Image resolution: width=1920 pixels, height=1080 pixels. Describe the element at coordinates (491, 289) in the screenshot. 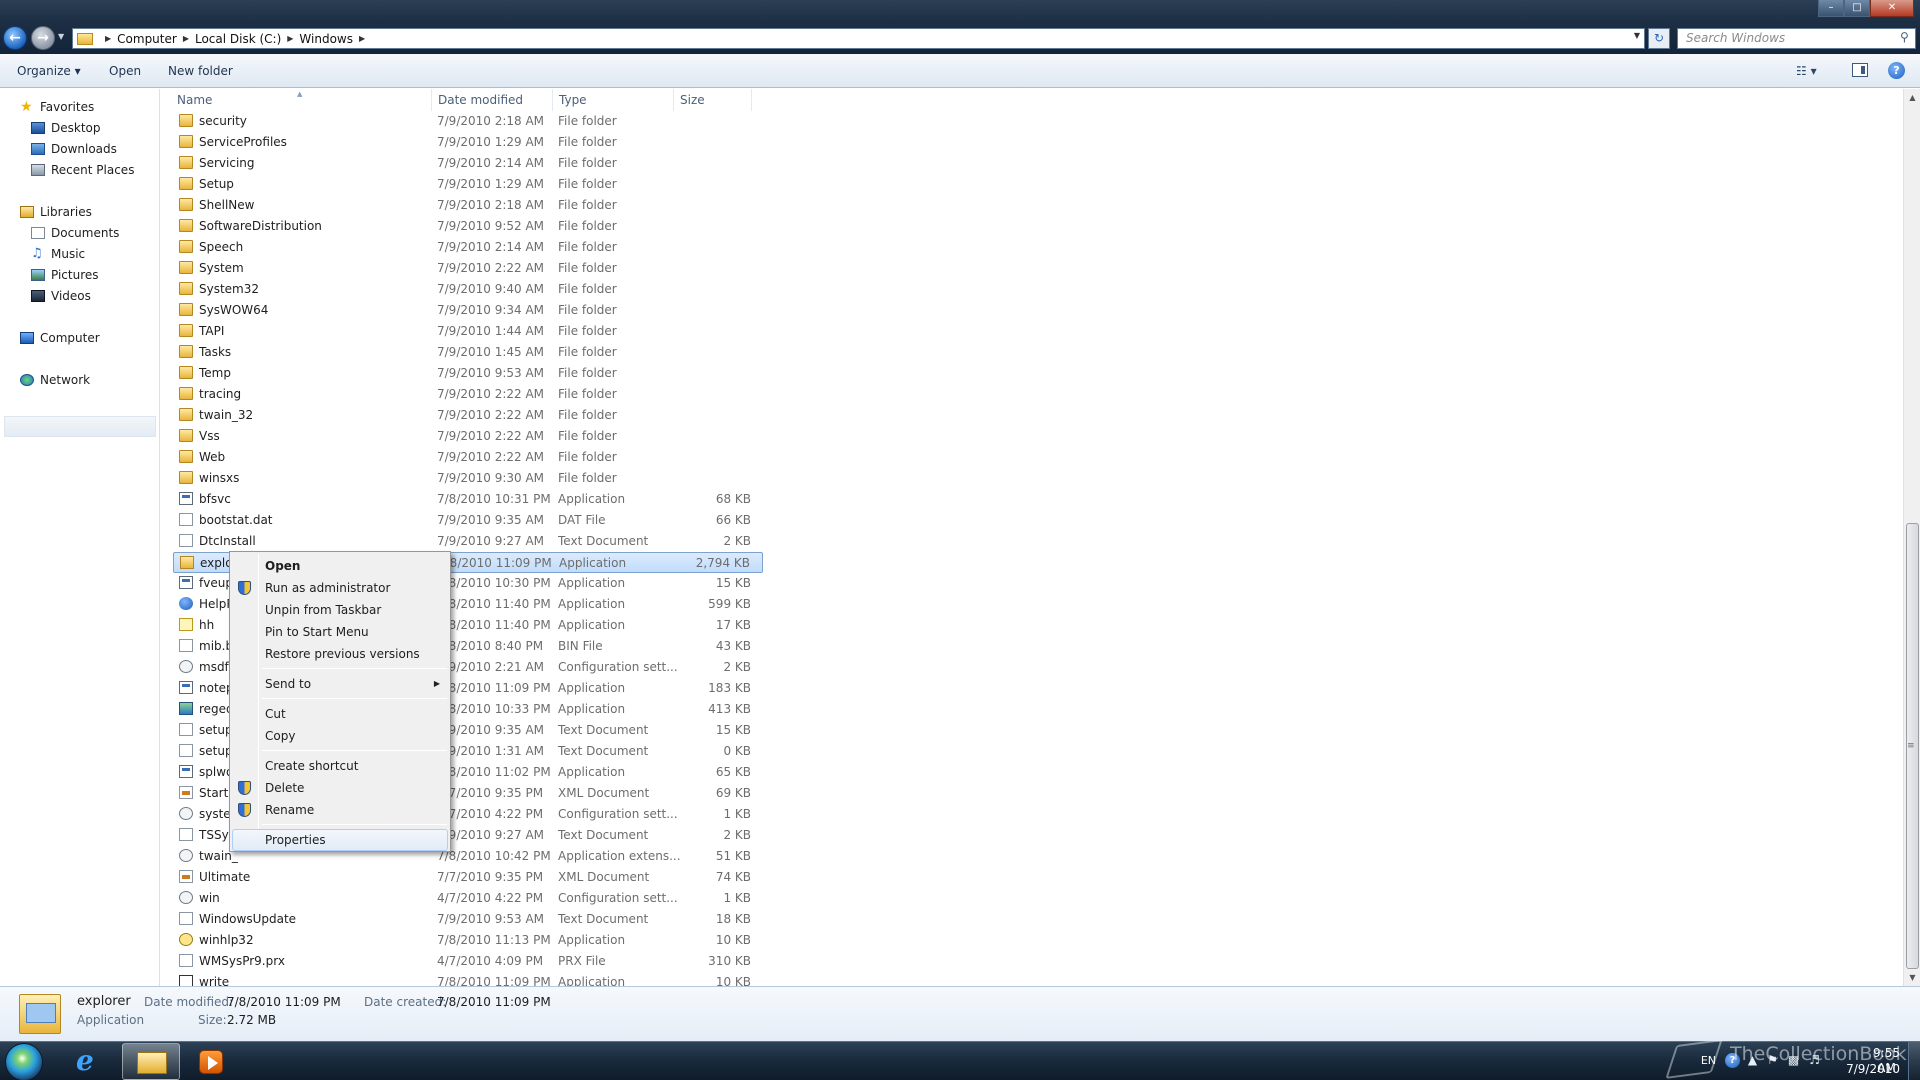

I see `file-date: 7/9/2010 9:40 AM` at that location.